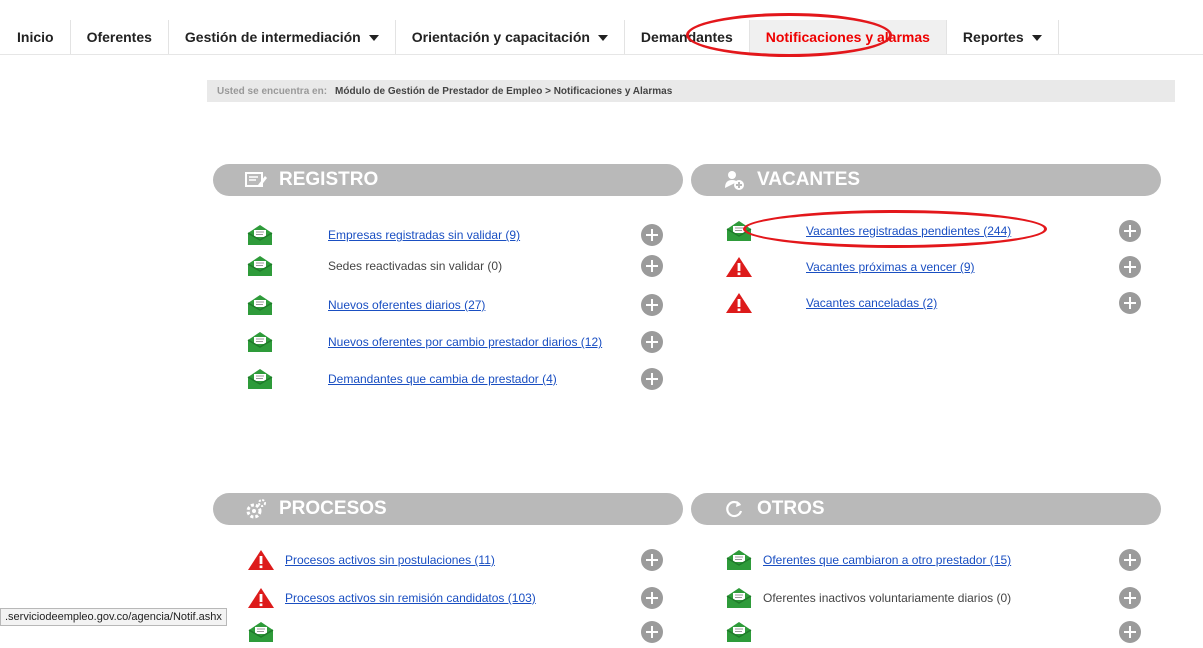 The width and height of the screenshot is (1203, 648). I want to click on nav-reportes: Reportes, so click(1003, 37).